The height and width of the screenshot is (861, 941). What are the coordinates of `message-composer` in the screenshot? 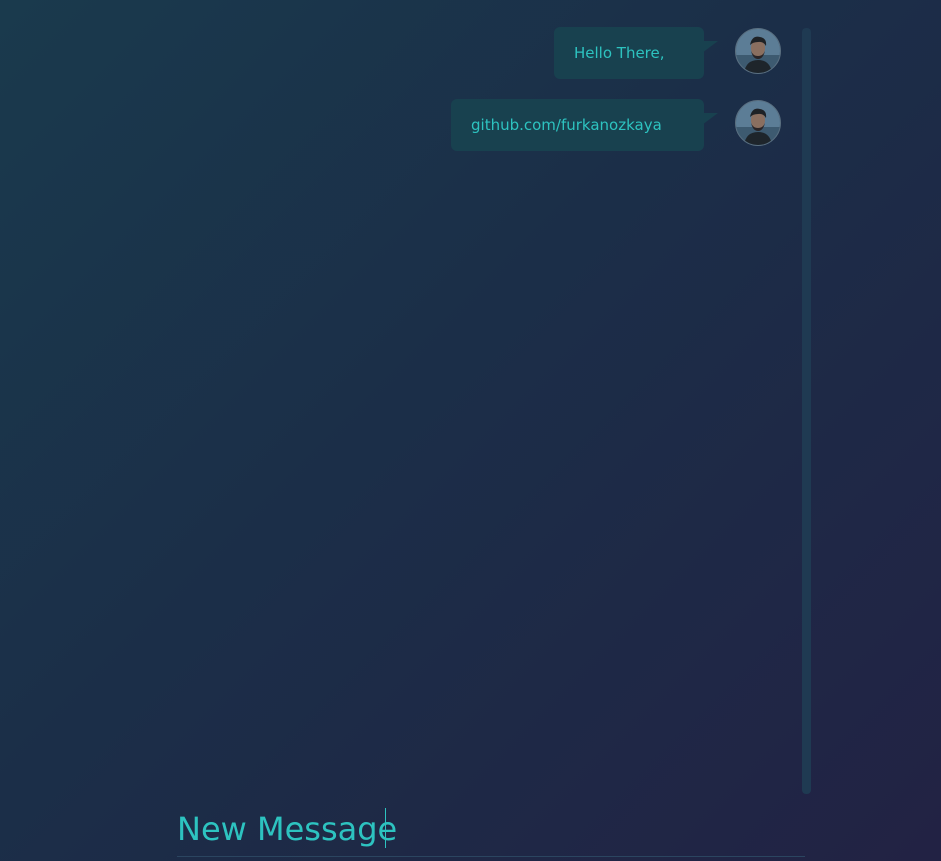 It's located at (491, 827).